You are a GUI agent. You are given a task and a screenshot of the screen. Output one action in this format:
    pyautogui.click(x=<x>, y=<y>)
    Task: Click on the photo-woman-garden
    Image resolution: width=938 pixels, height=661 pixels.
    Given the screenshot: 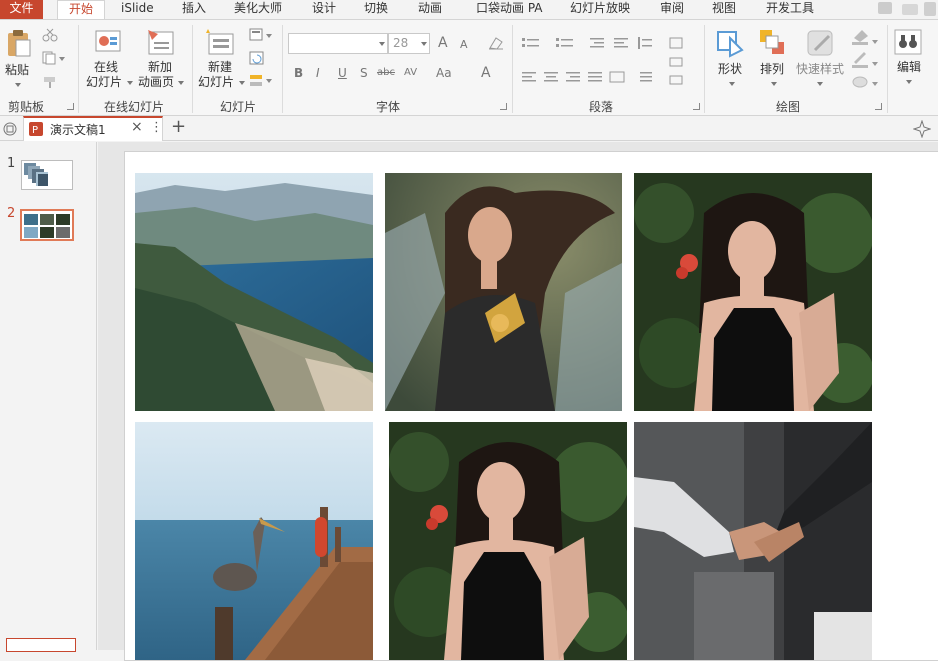 What is the action you would take?
    pyautogui.click(x=753, y=292)
    